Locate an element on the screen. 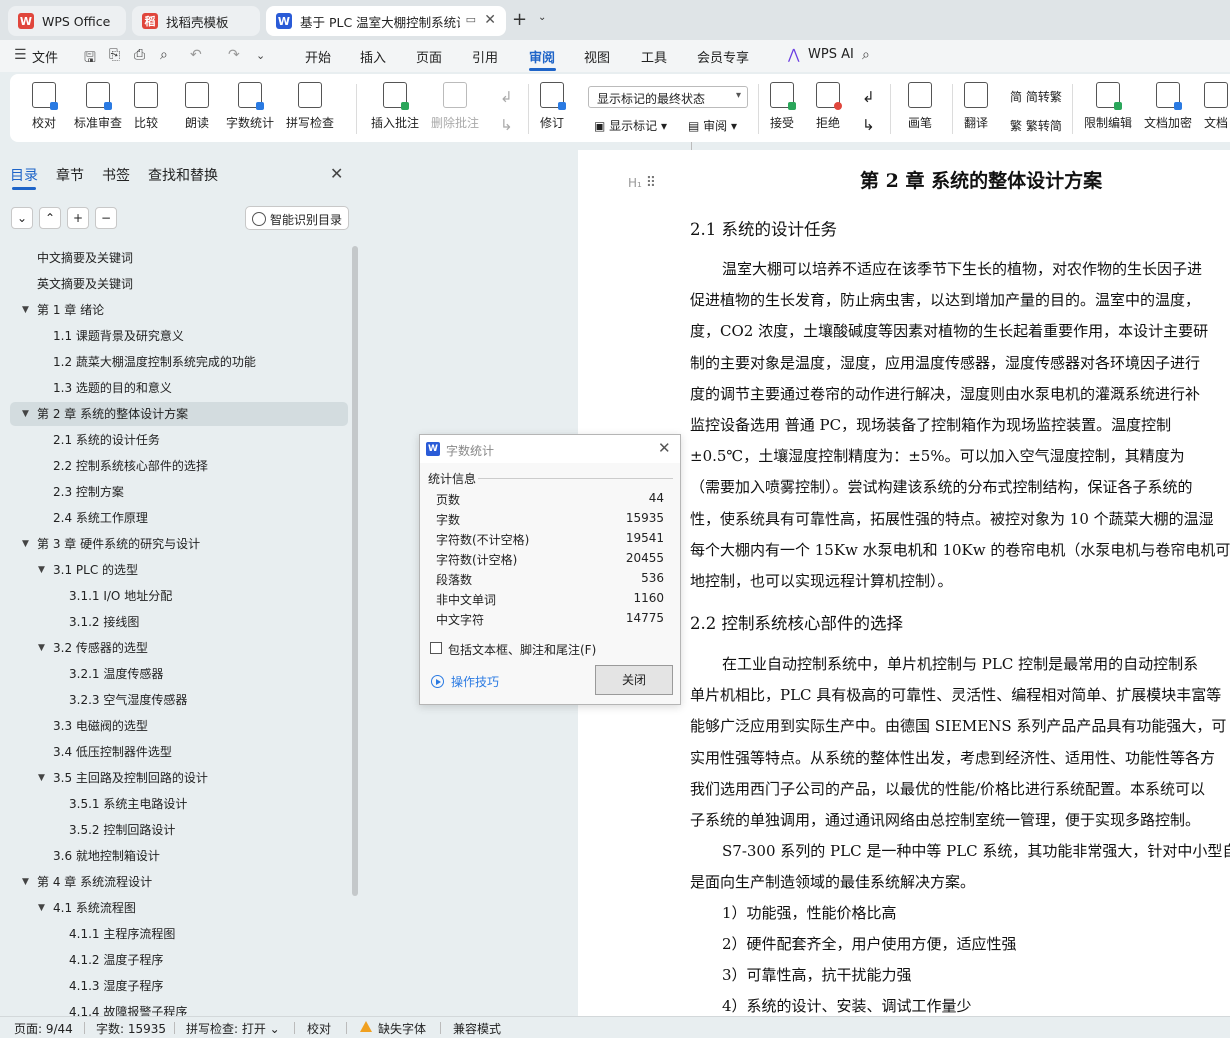 The width and height of the screenshot is (1230, 1038). smart-toc-button: 智能识别目录 is located at coordinates (297, 218).